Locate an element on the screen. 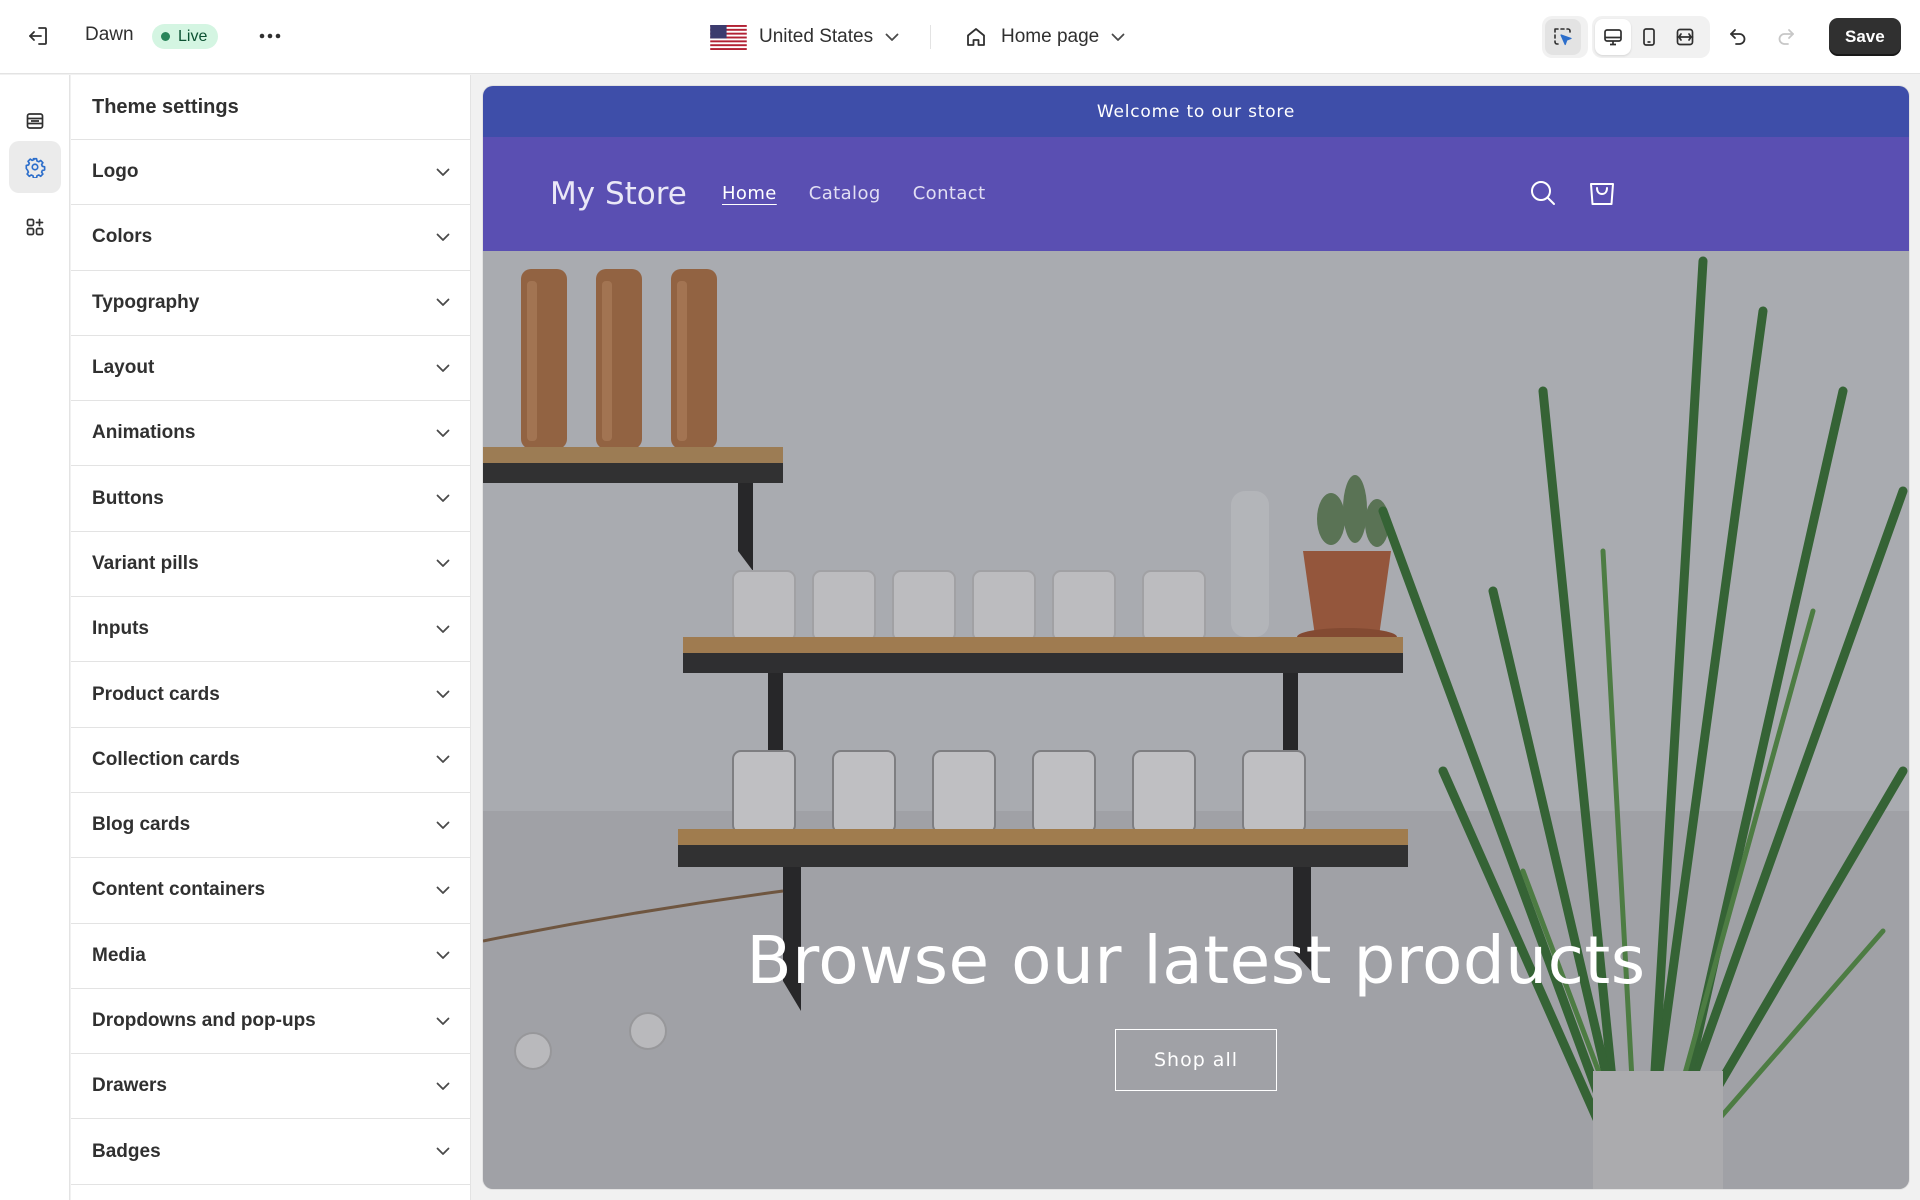 The image size is (1920, 1200). more-horizontal-icon is located at coordinates (270, 36).